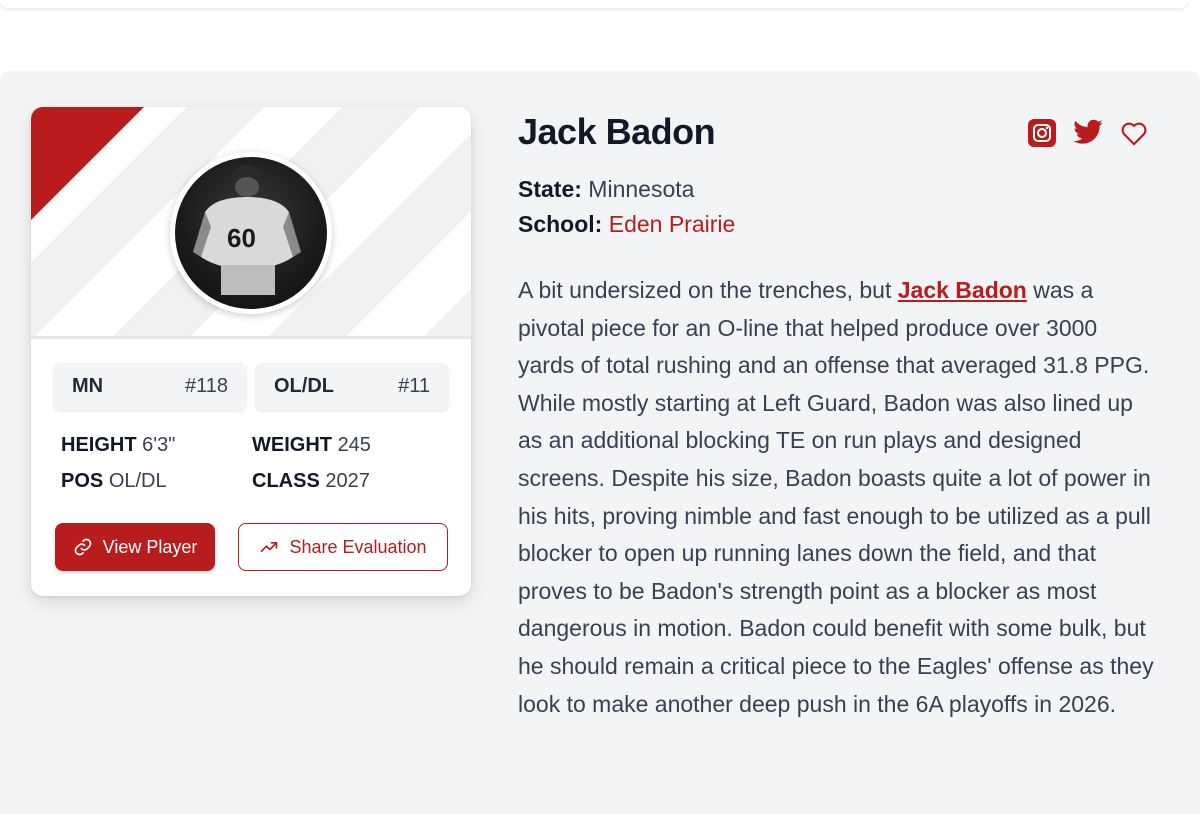 This screenshot has height=814, width=1200. Describe the element at coordinates (82, 481) in the screenshot. I see `stat-pos-label: POS` at that location.